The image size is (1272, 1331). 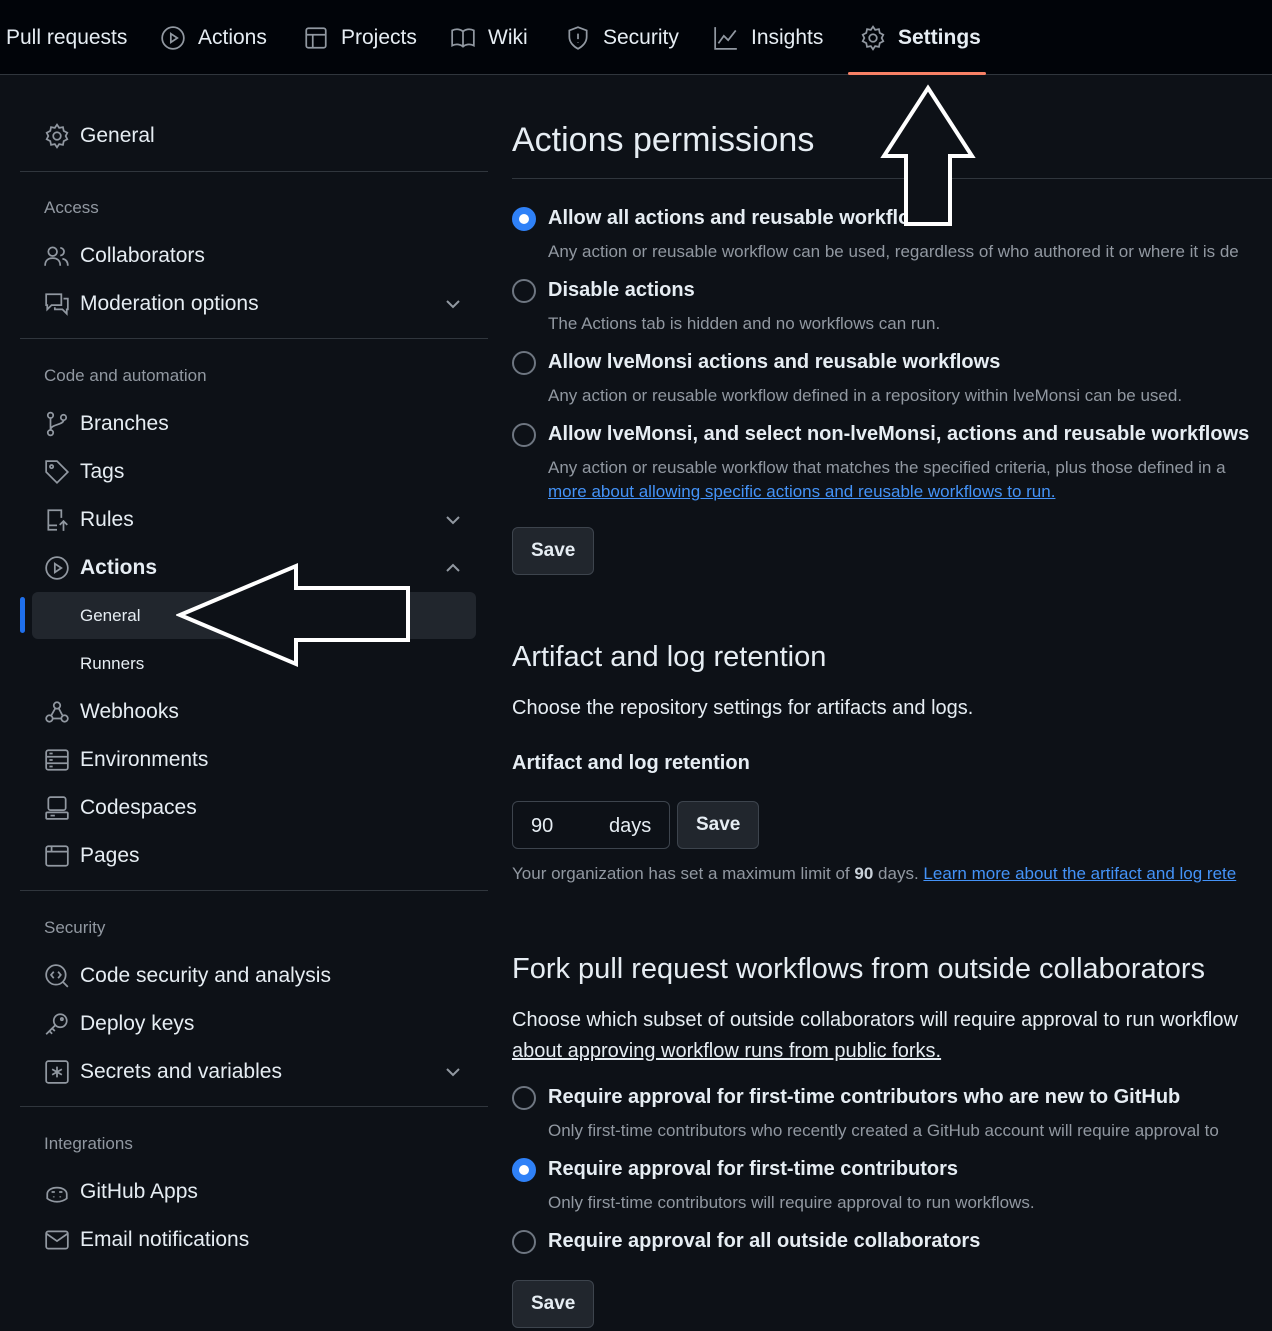 What do you see at coordinates (89, 520) in the screenshot?
I see `sidebar-item-rules: Rules` at bounding box center [89, 520].